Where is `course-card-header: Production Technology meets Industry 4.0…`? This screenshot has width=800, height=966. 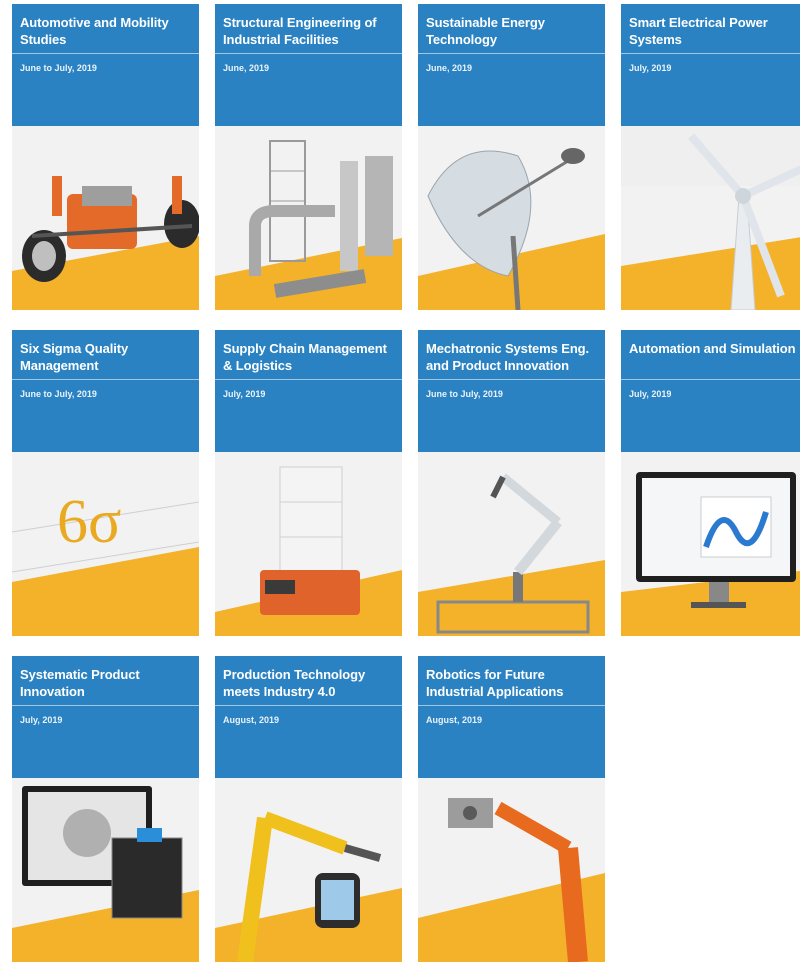
course-card-header: Production Technology meets Industry 4.0… is located at coordinates (308, 717).